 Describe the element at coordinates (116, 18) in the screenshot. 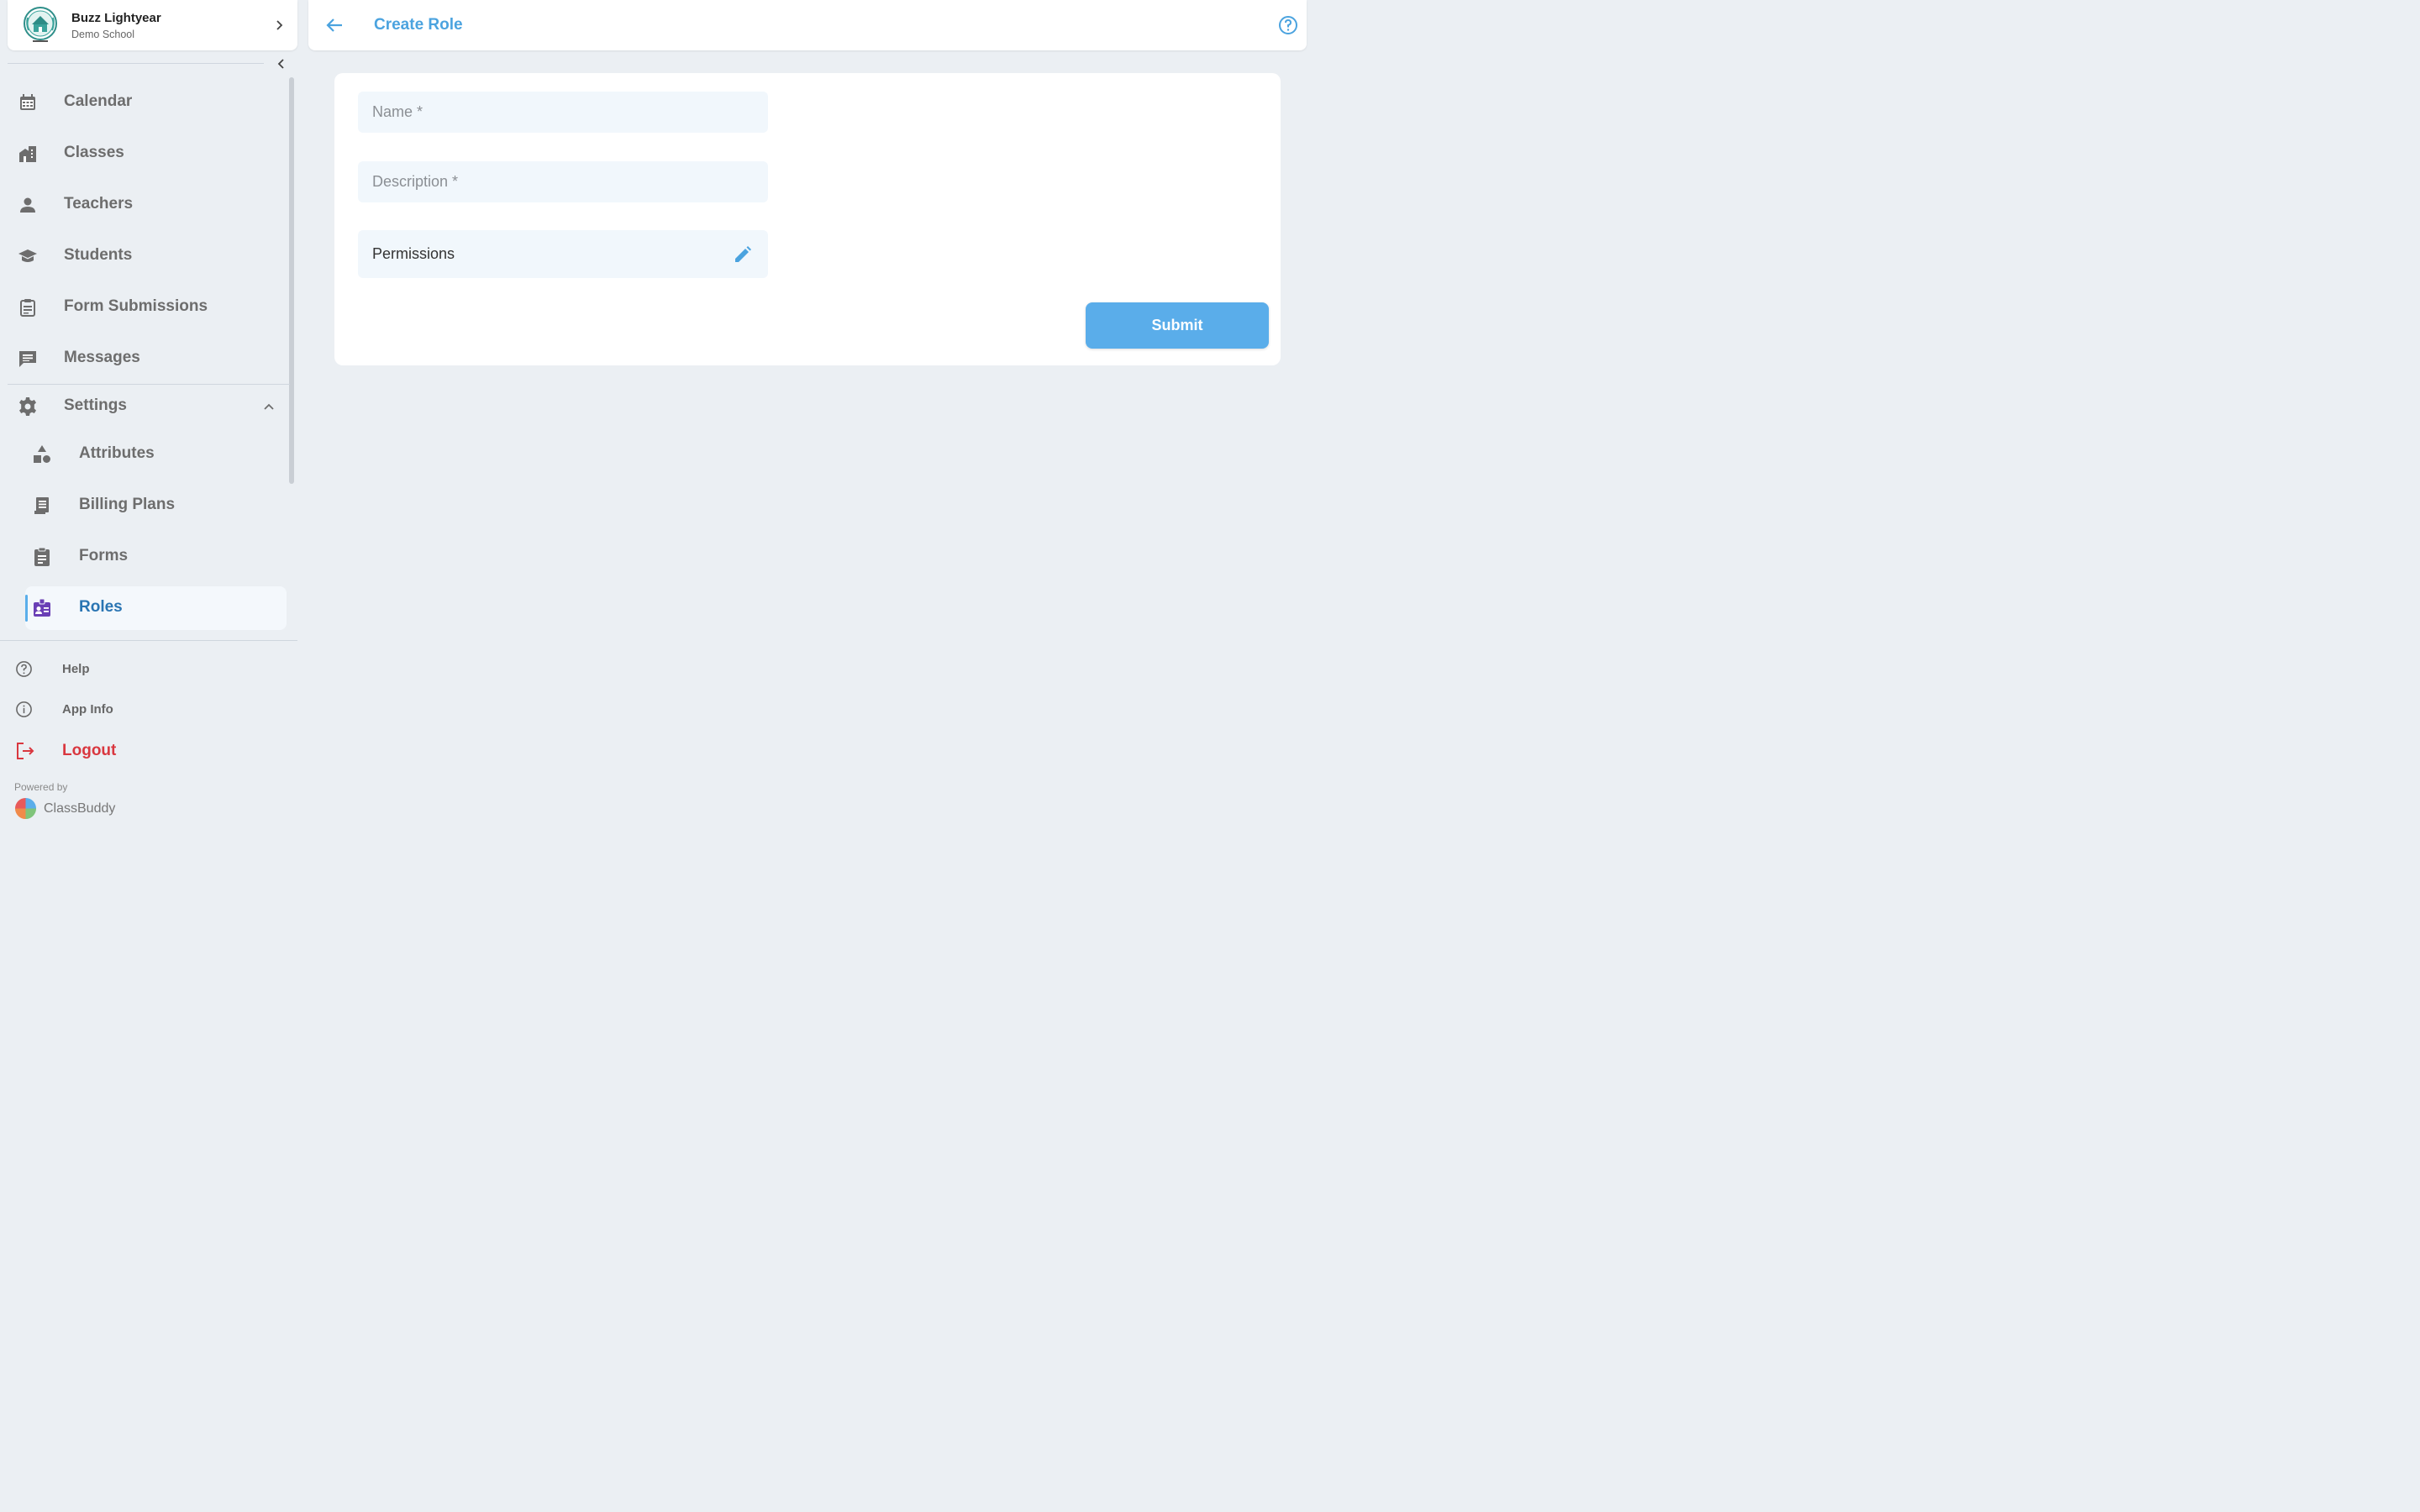

I see `profile-name: Buzz Lightyear` at that location.